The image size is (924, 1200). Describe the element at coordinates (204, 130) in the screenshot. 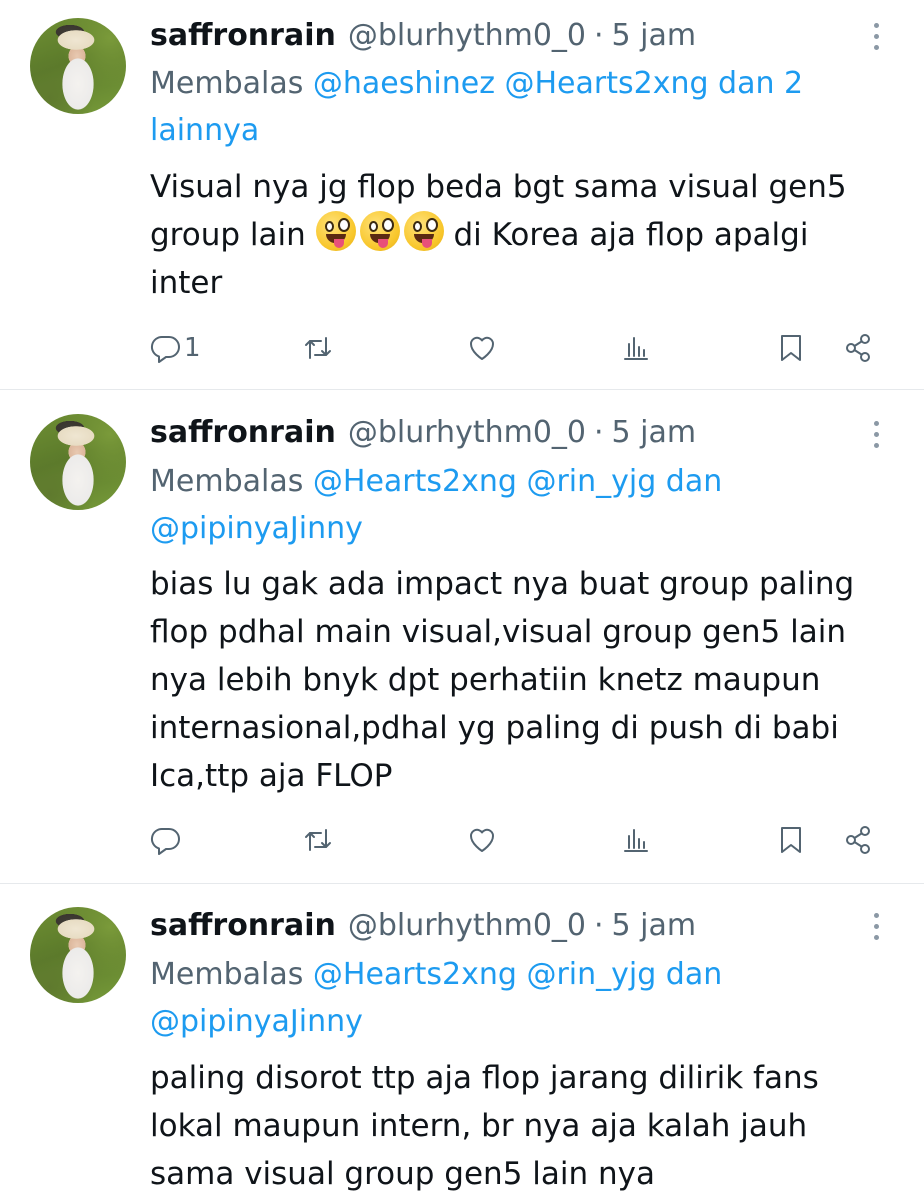

I see `reply-mentions-more: lainnya` at that location.